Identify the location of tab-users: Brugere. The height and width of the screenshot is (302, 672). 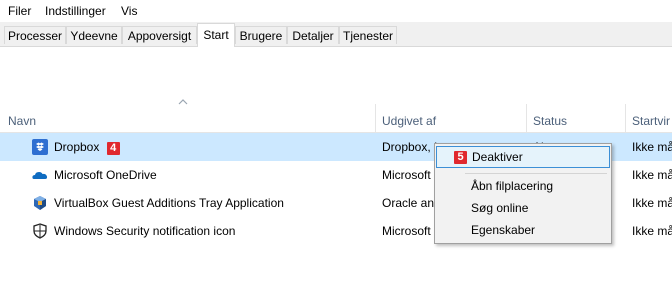
(261, 35).